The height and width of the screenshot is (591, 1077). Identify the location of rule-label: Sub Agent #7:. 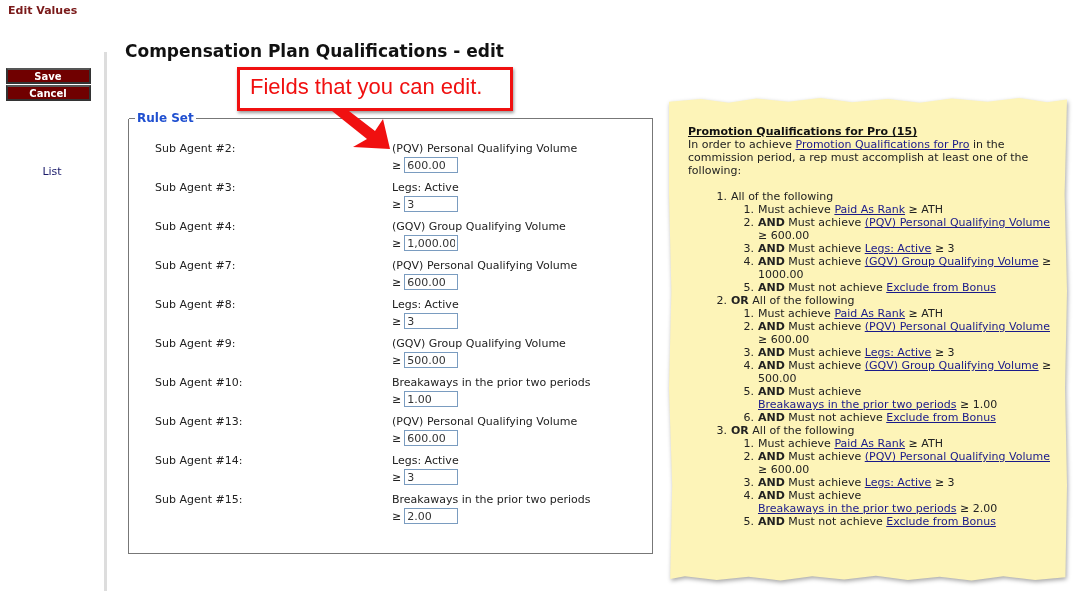
(196, 266).